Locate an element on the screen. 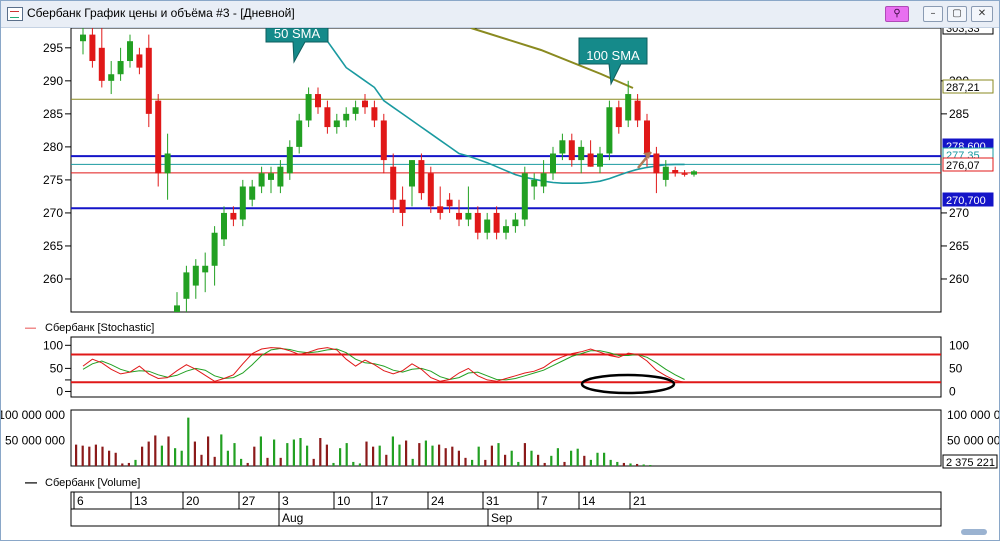  scrollbar-thumb is located at coordinates (974, 532).